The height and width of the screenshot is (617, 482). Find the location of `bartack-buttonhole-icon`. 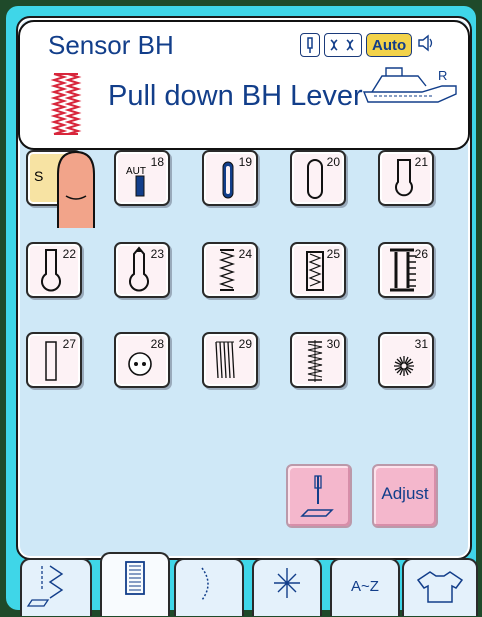

bartack-buttonhole-icon is located at coordinates (403, 270).